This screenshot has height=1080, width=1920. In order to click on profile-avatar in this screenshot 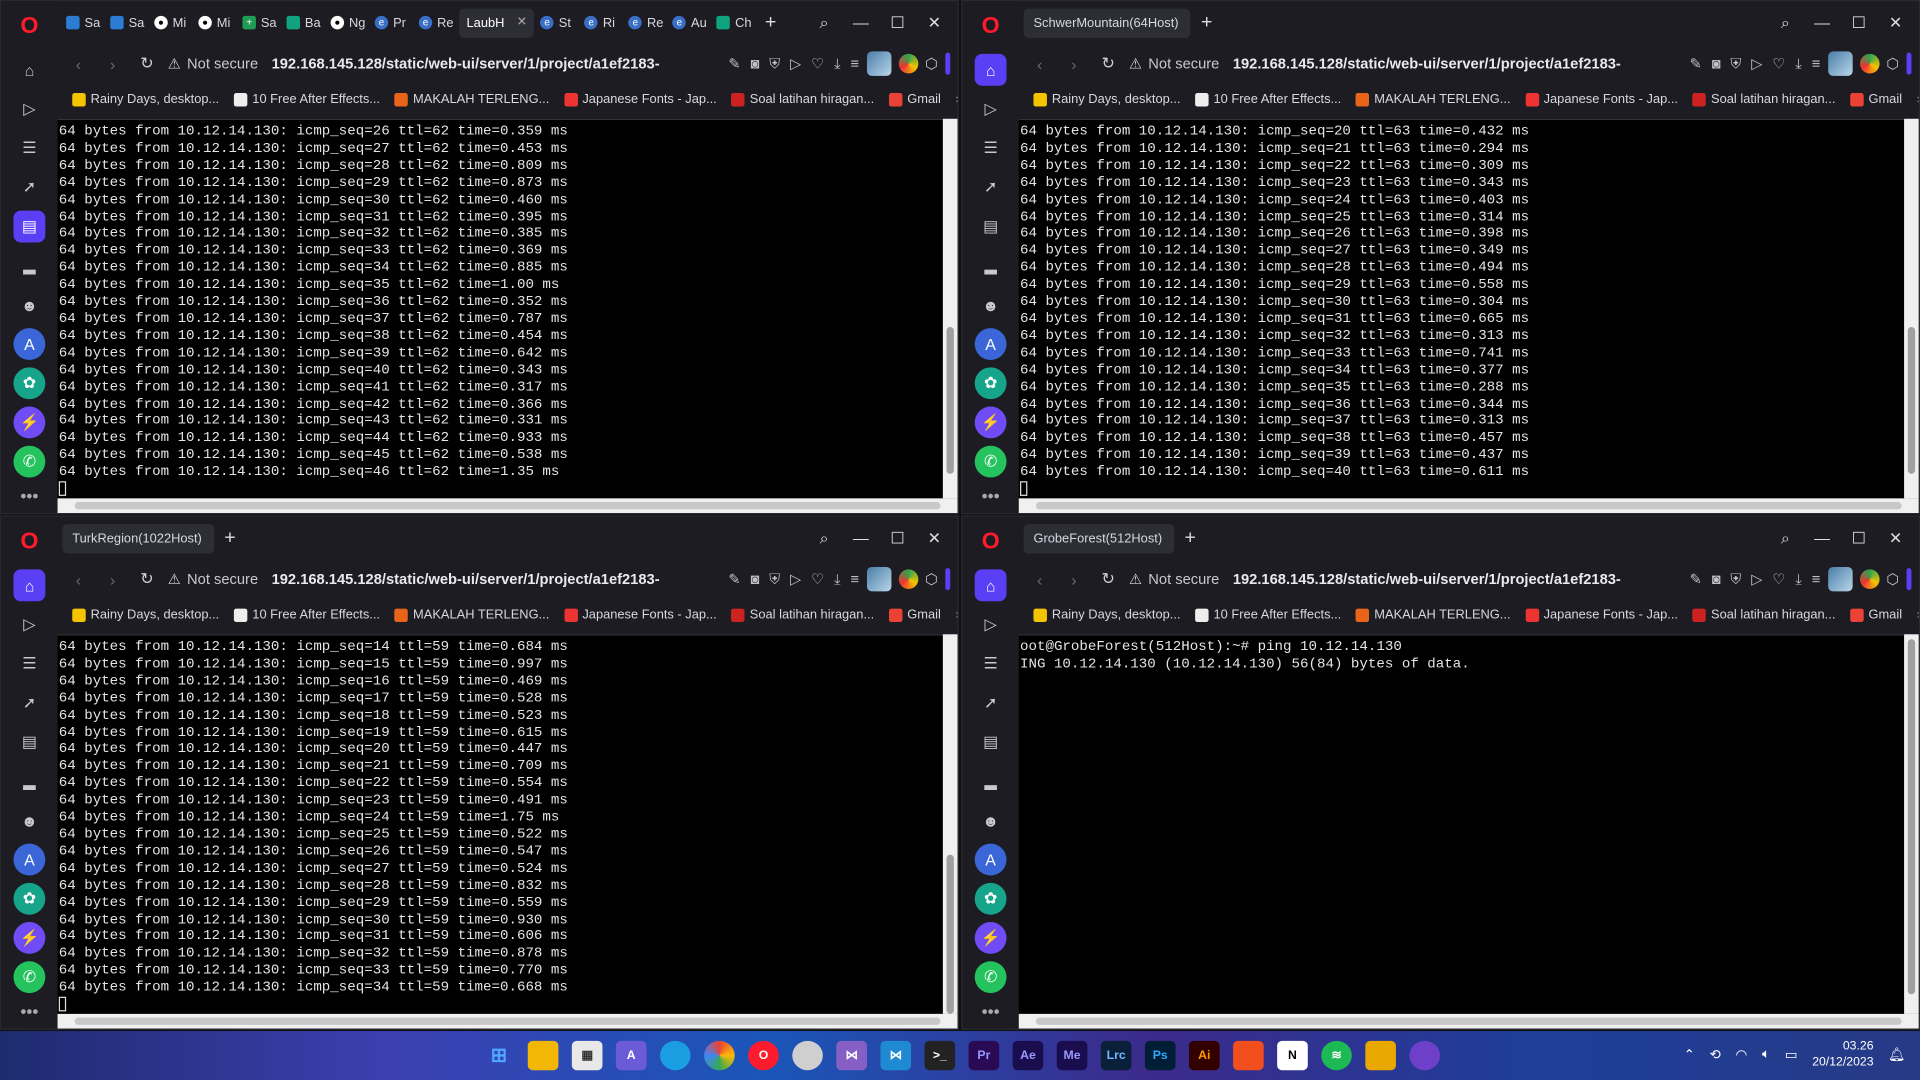, I will do `click(1840, 63)`.